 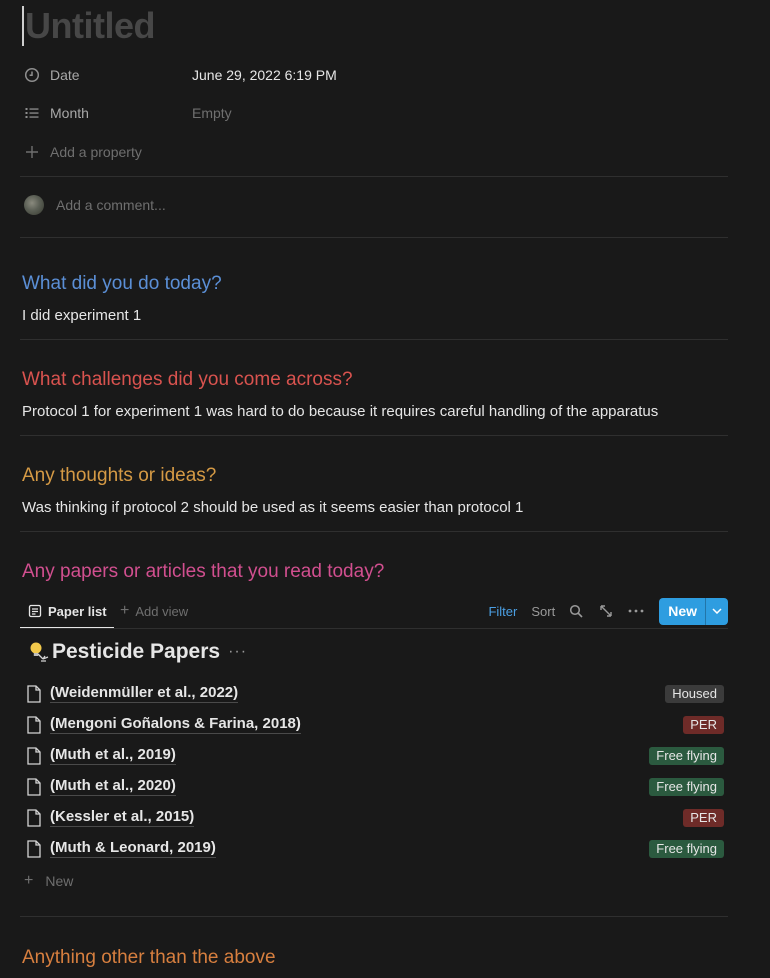 I want to click on add-row-button: + New, so click(x=48, y=881).